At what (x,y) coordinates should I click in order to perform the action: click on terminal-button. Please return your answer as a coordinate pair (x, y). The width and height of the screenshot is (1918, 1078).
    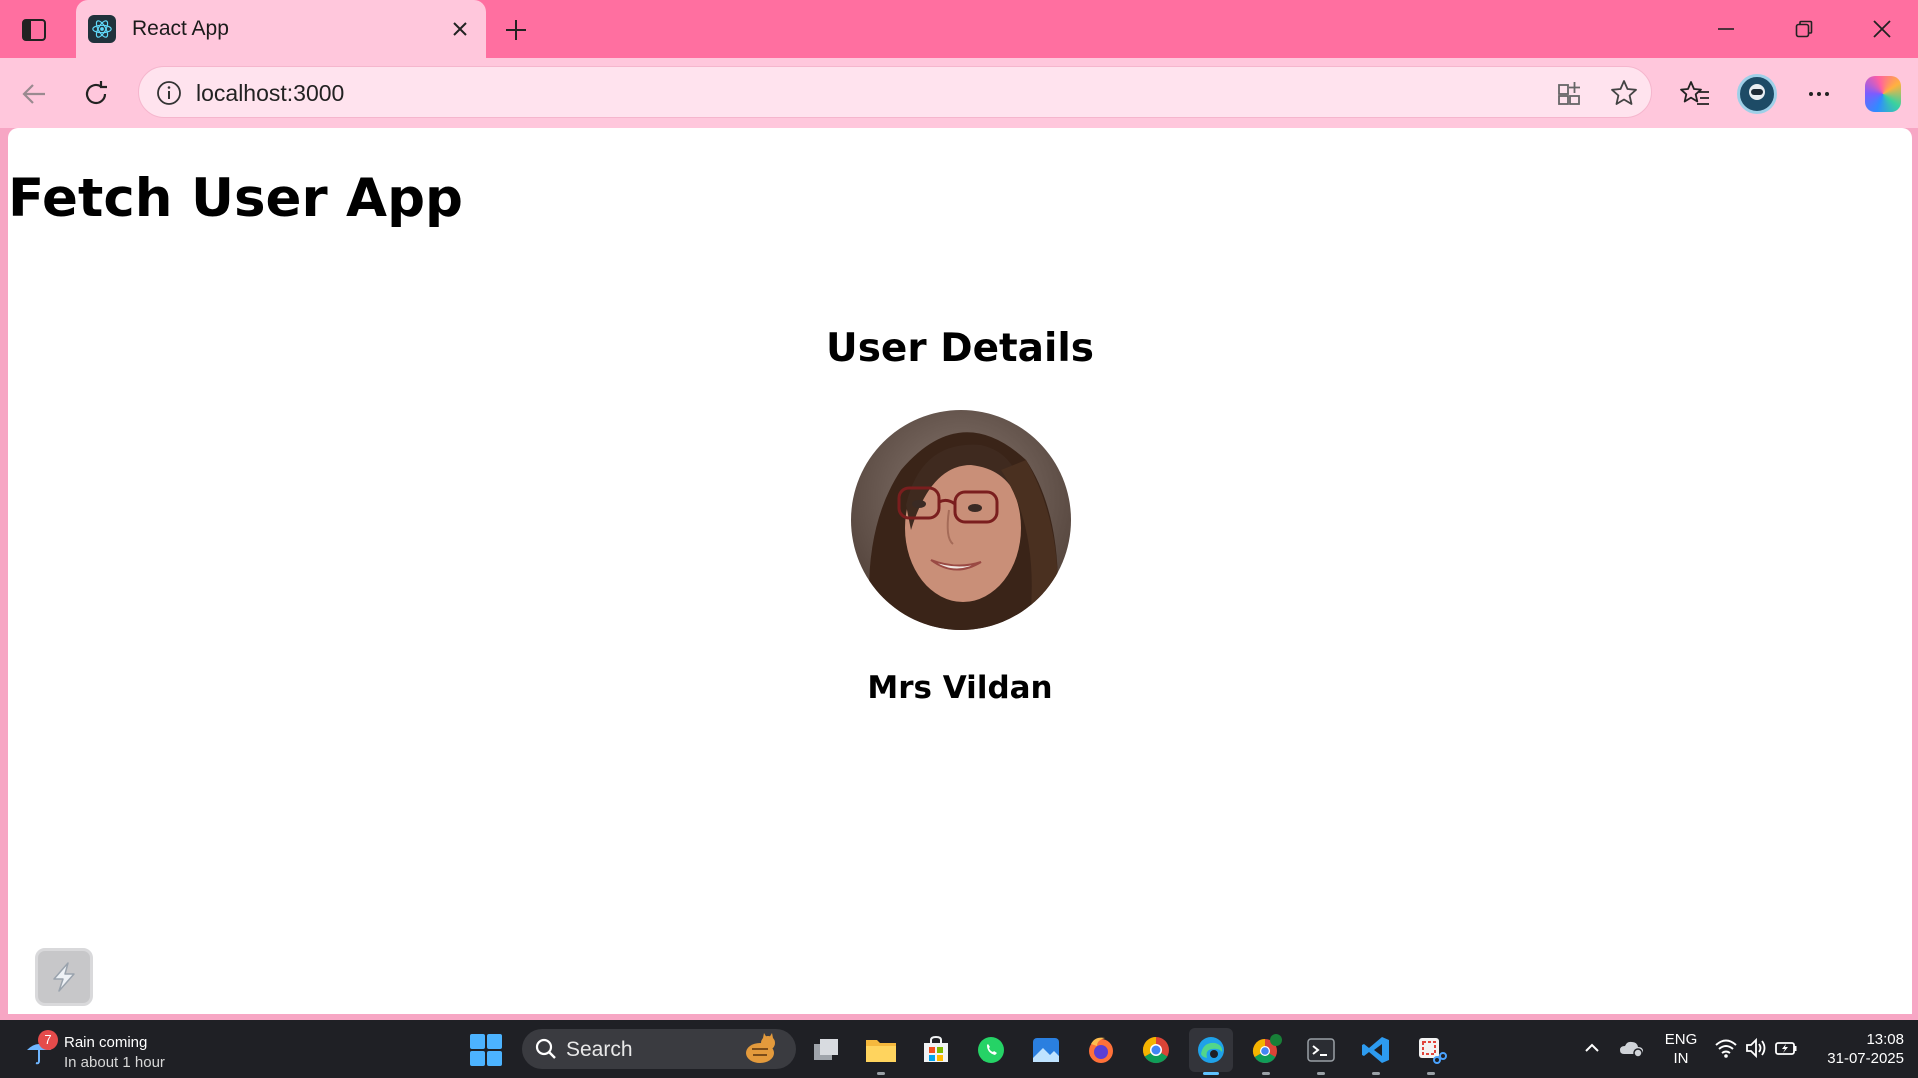
    Looking at the image, I should click on (1321, 1051).